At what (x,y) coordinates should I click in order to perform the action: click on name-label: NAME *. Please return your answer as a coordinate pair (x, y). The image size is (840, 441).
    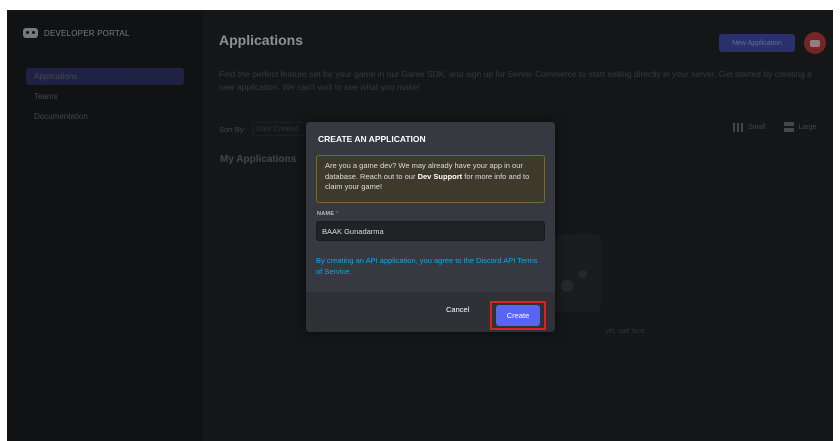
    Looking at the image, I should click on (328, 214).